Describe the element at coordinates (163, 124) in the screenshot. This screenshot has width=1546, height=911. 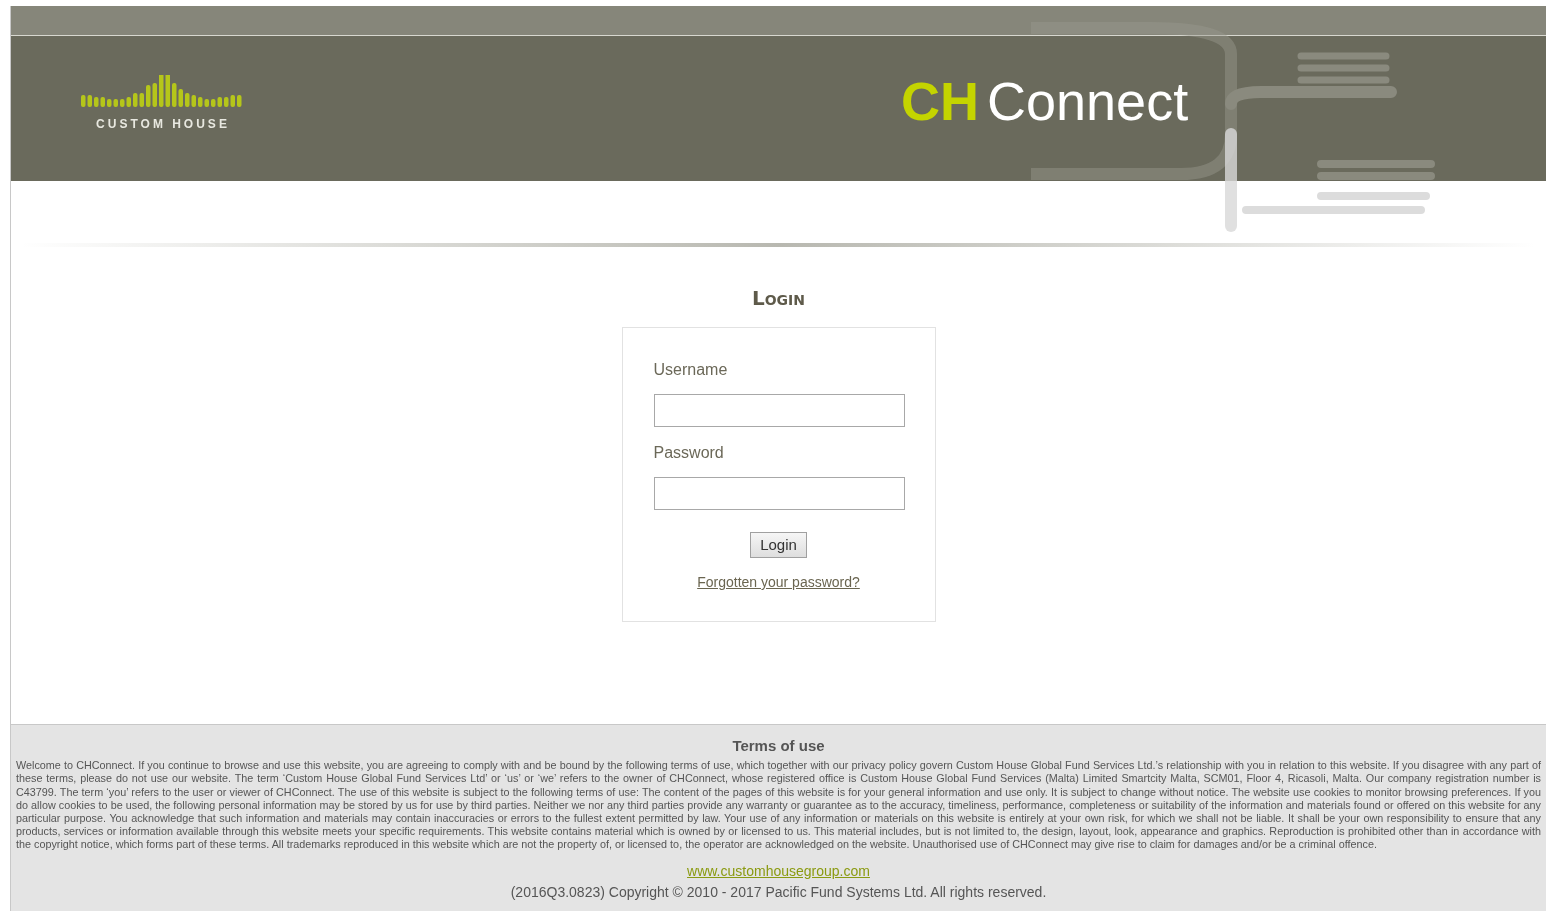
I see `company-logo: CUSTOM HOUSE` at that location.